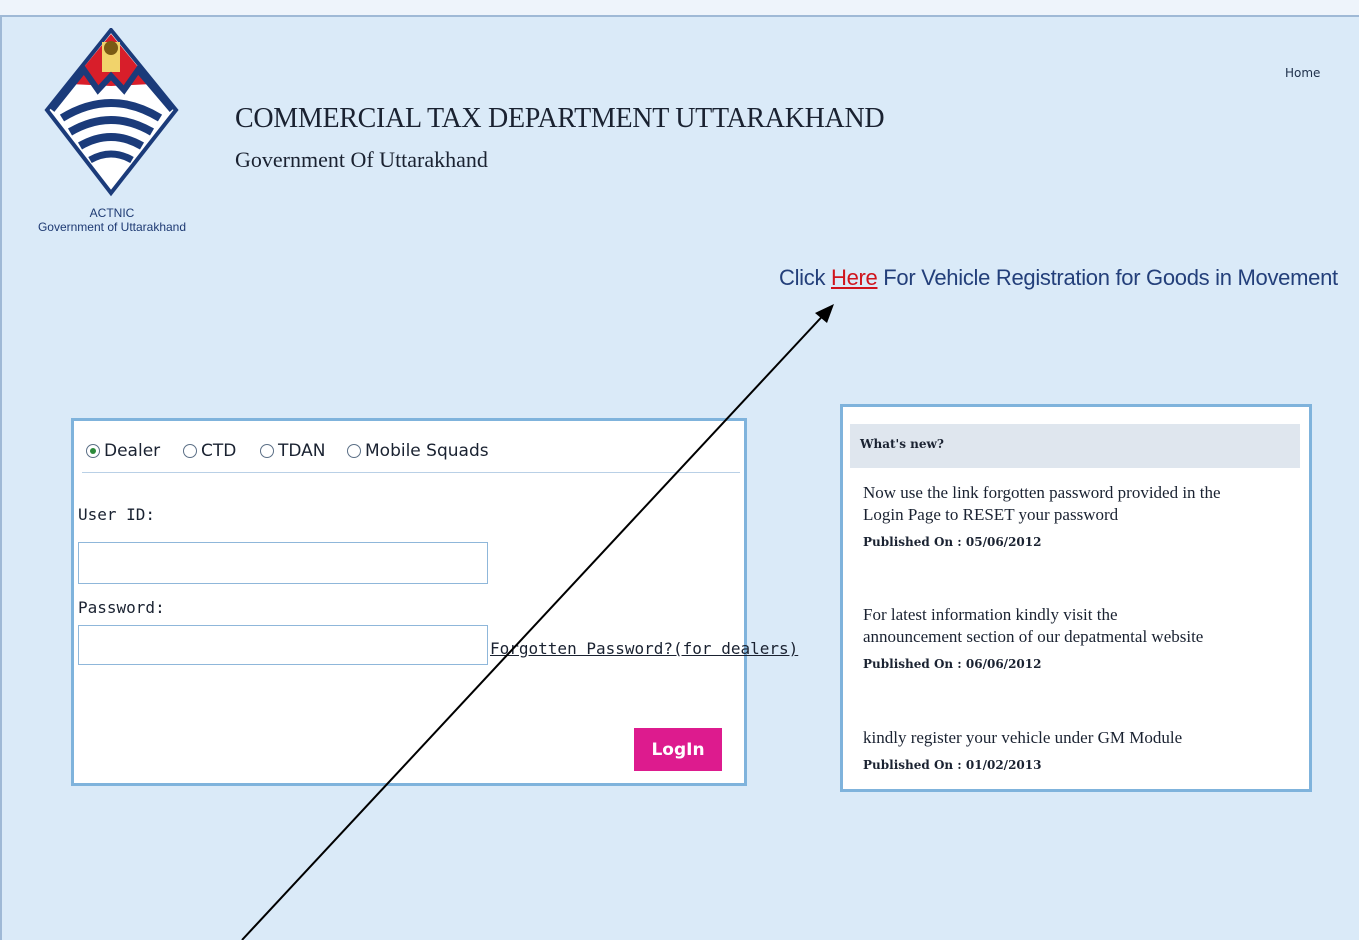 This screenshot has height=940, width=1359. I want to click on logo-caption-line1: ACTNIC, so click(112, 213).